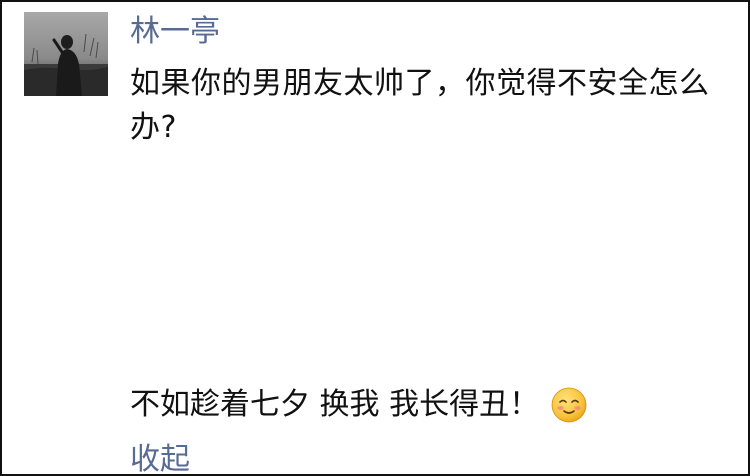 This screenshot has height=476, width=750. I want to click on avatar, so click(66, 54).